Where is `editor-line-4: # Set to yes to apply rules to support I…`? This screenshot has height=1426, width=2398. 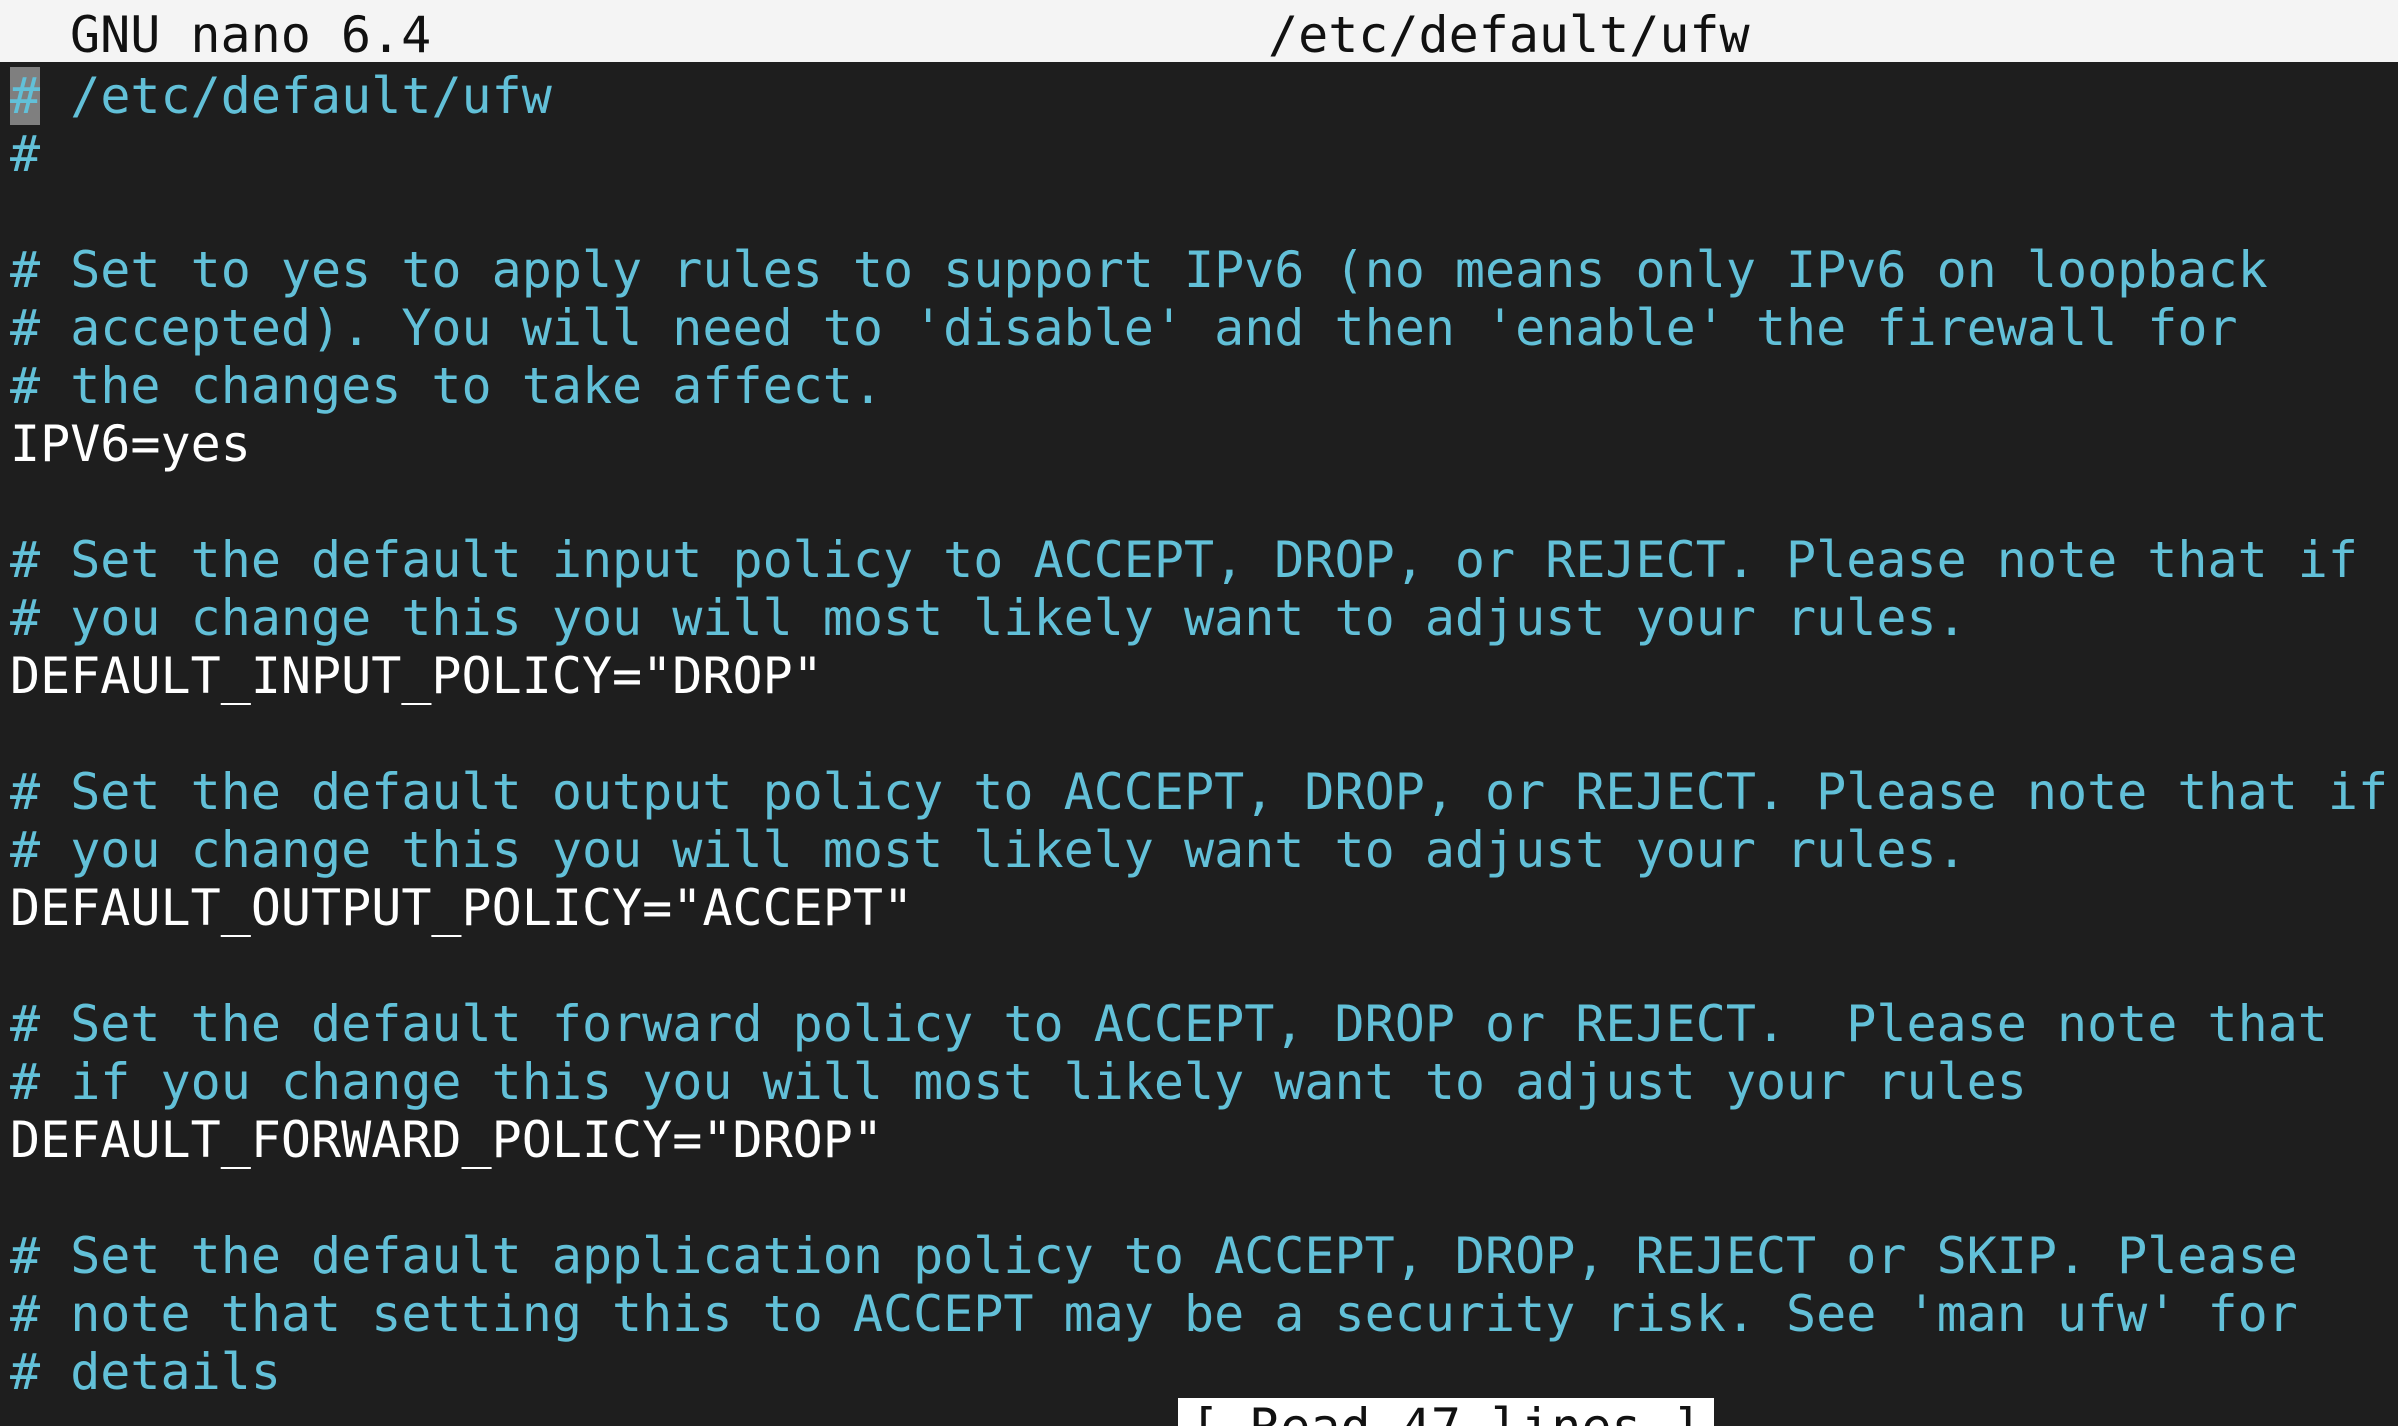
editor-line-4: # Set to yes to apply rules to support I… is located at coordinates (1200, 270).